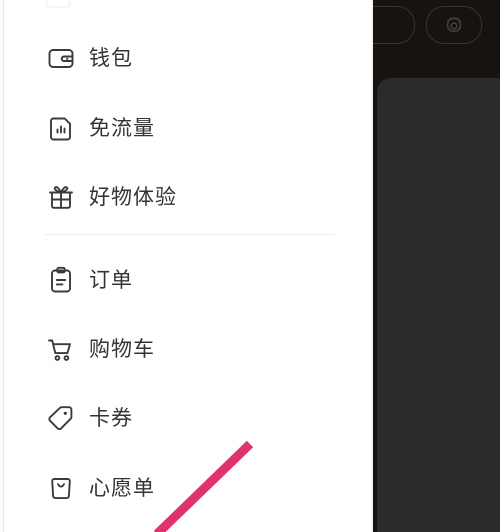  What do you see at coordinates (190, 234) in the screenshot?
I see `menu-group-divider` at bounding box center [190, 234].